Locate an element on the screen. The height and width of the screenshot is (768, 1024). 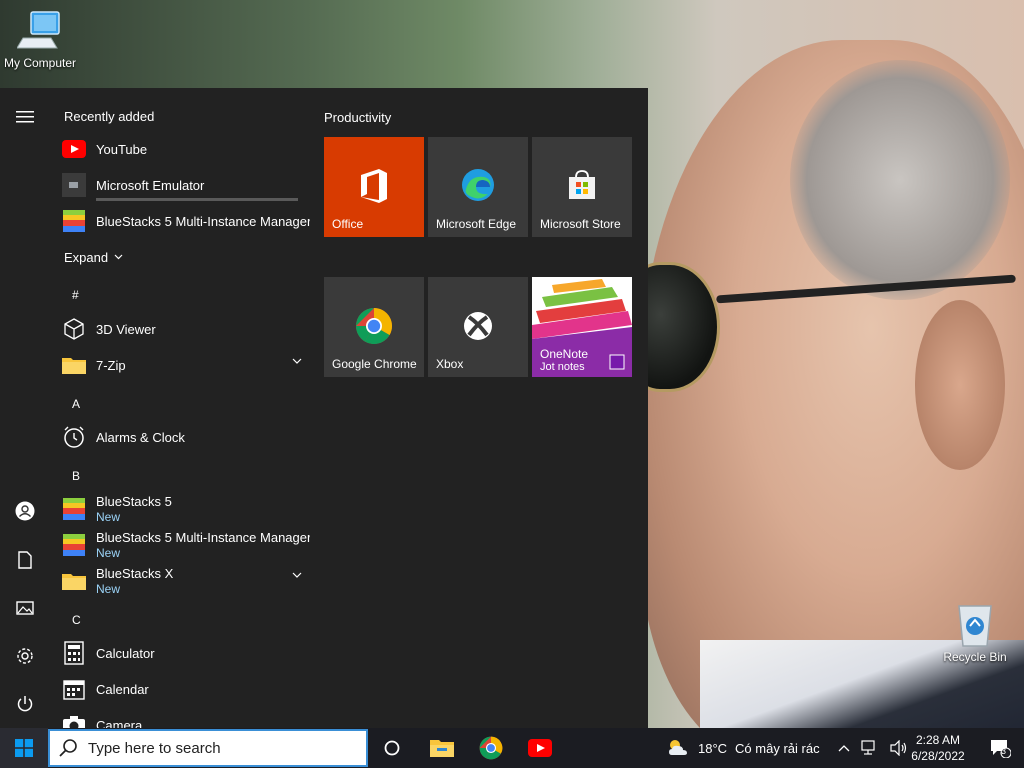
app-item-camera: Camera is located at coordinates (182, 718).